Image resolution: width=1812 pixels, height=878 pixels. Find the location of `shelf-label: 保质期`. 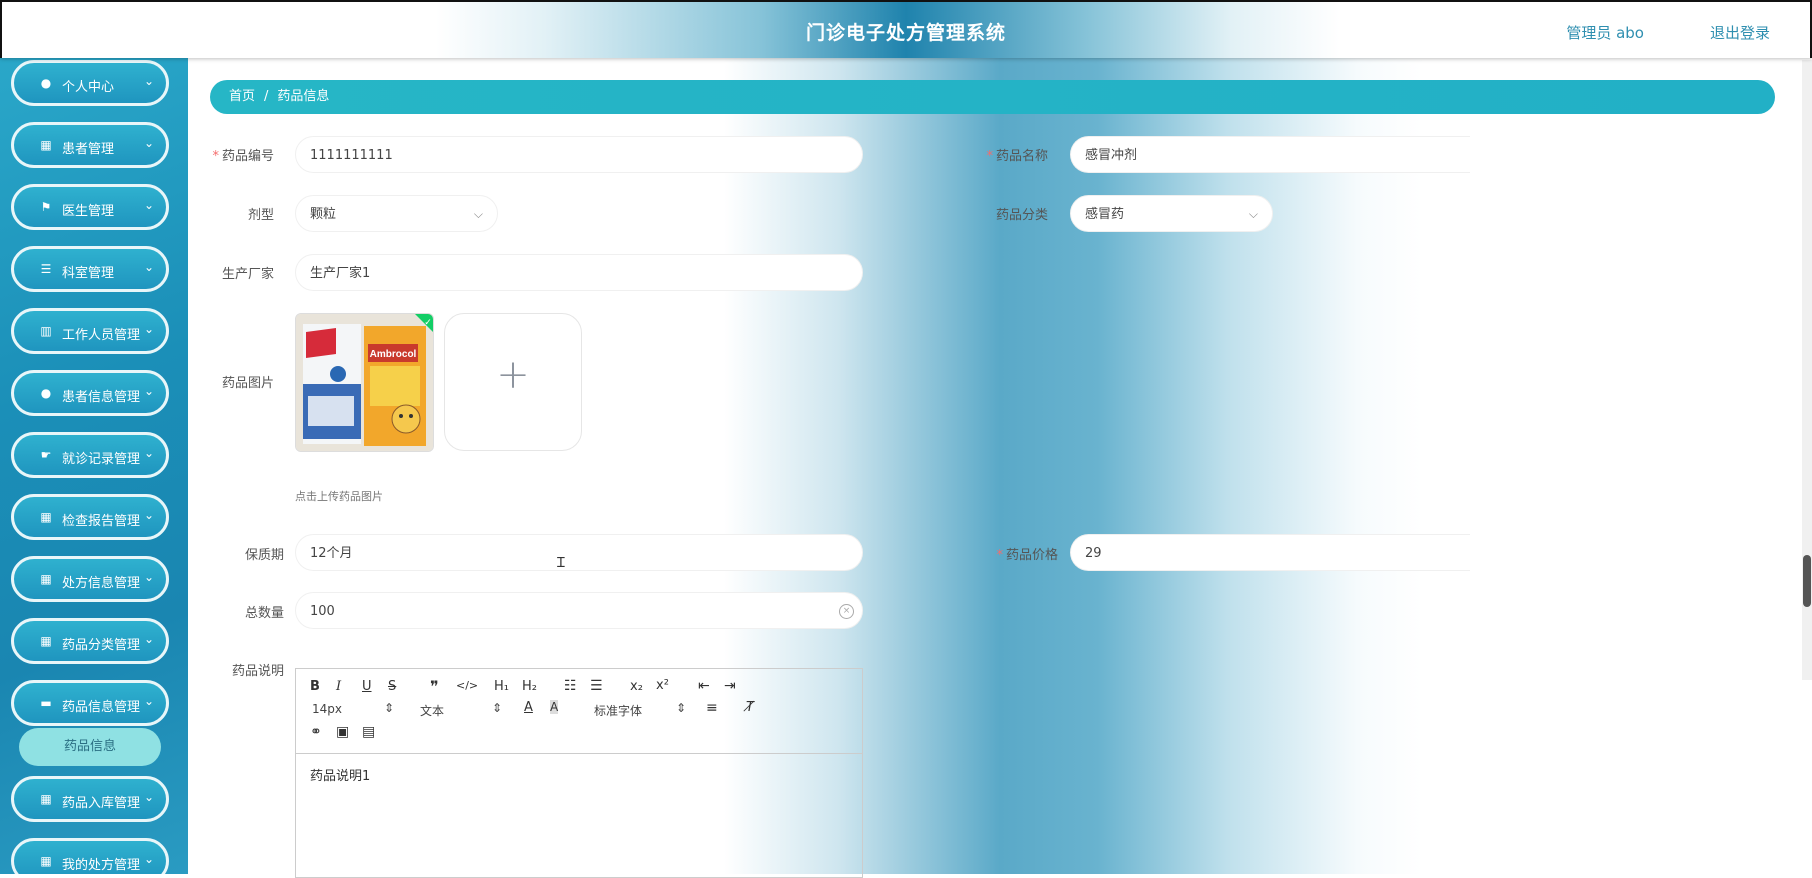

shelf-label: 保质期 is located at coordinates (264, 555).